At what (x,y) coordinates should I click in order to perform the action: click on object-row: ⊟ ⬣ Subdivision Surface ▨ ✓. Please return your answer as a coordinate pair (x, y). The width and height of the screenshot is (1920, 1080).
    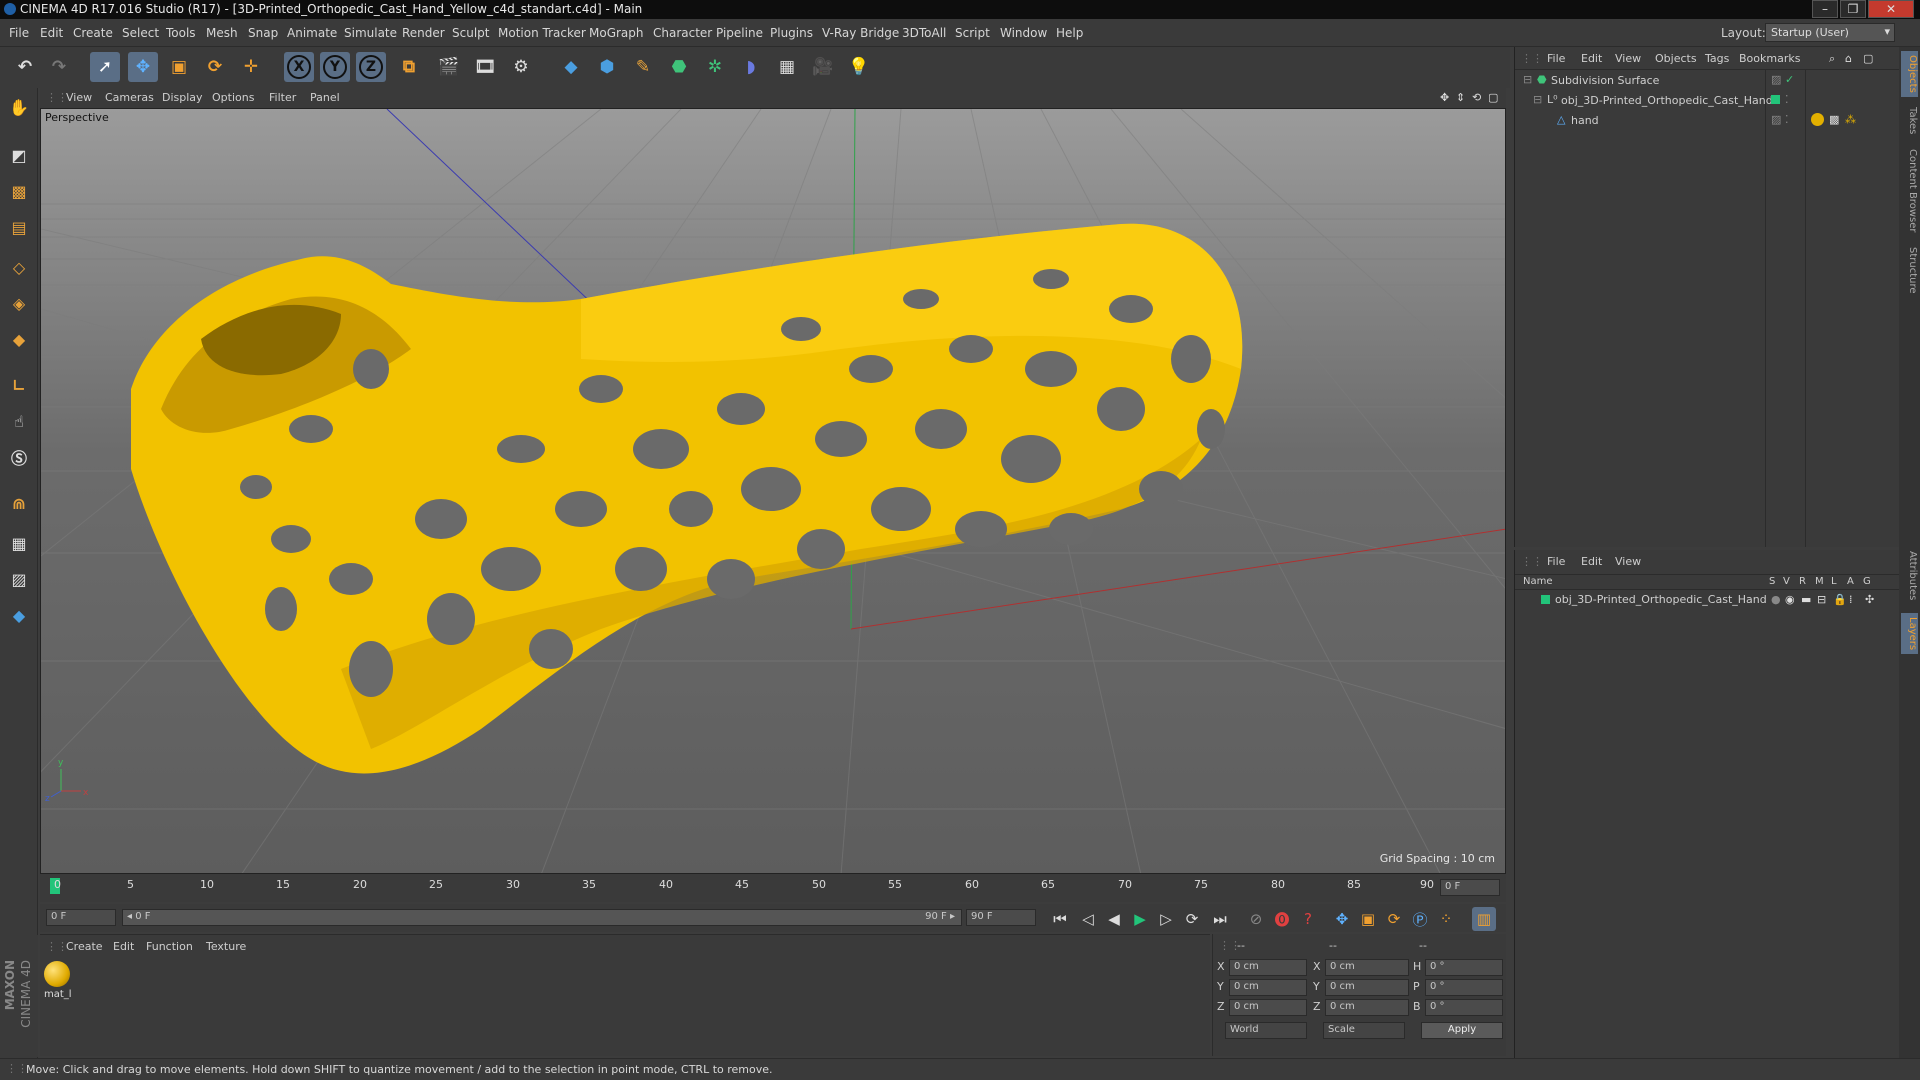
    Looking at the image, I should click on (1707, 80).